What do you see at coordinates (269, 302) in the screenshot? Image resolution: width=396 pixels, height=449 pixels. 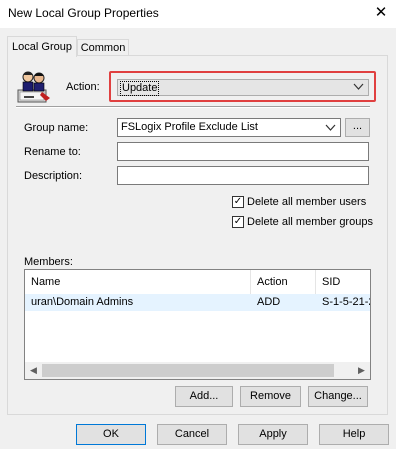 I see `member-action-cell: ADD` at bounding box center [269, 302].